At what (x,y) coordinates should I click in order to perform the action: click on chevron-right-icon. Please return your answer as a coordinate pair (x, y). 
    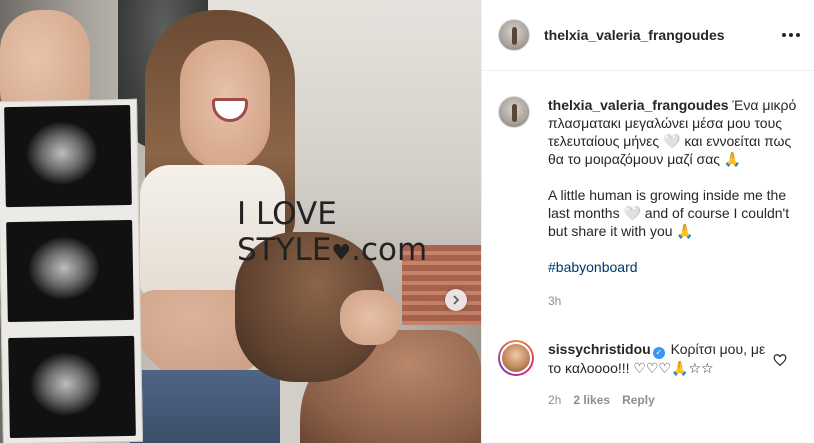
    Looking at the image, I should click on (456, 300).